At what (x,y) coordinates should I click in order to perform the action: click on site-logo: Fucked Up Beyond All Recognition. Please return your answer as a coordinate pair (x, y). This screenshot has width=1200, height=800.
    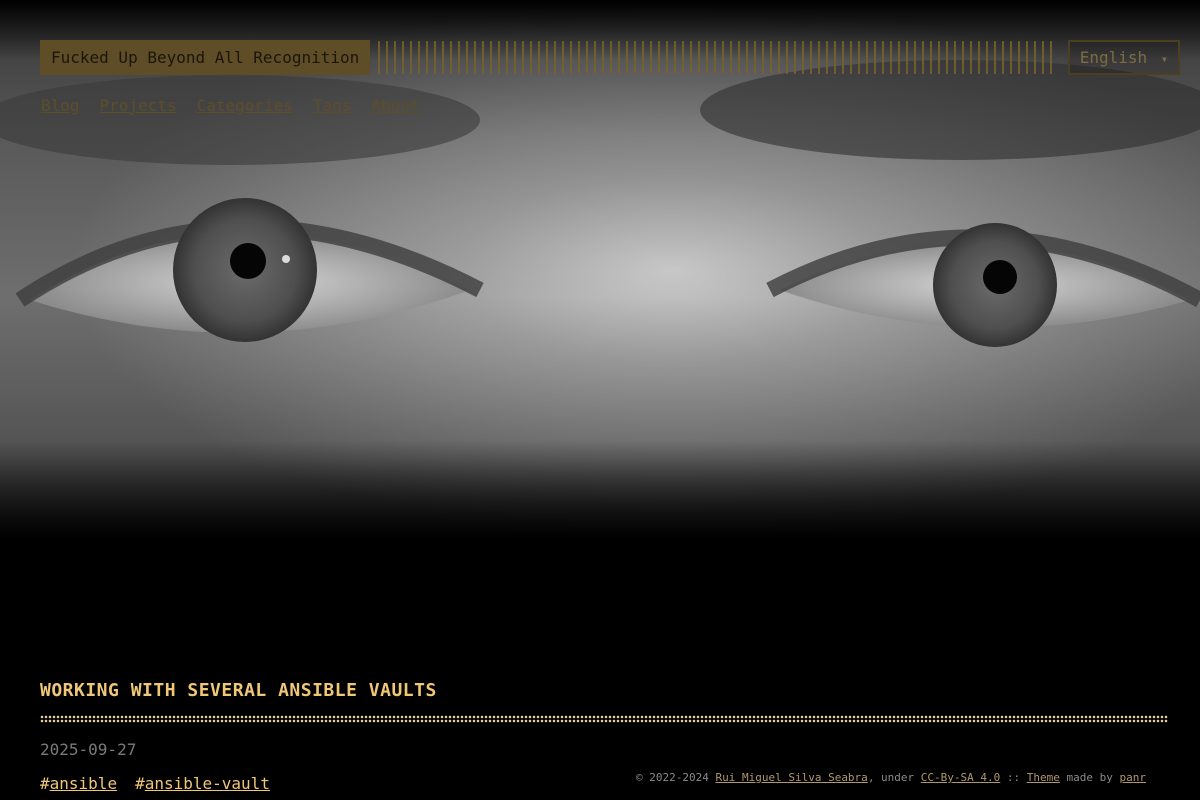
    Looking at the image, I should click on (205, 57).